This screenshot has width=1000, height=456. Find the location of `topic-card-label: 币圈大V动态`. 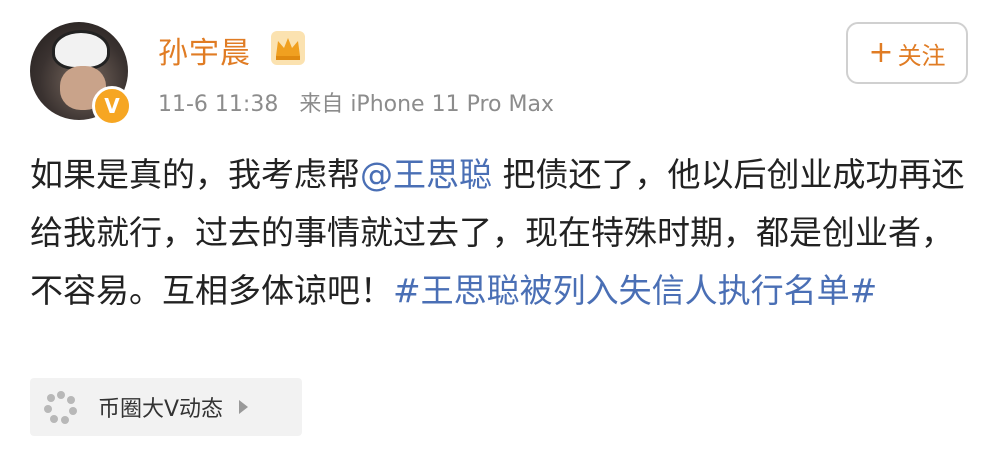

topic-card-label: 币圈大V动态 is located at coordinates (161, 409).